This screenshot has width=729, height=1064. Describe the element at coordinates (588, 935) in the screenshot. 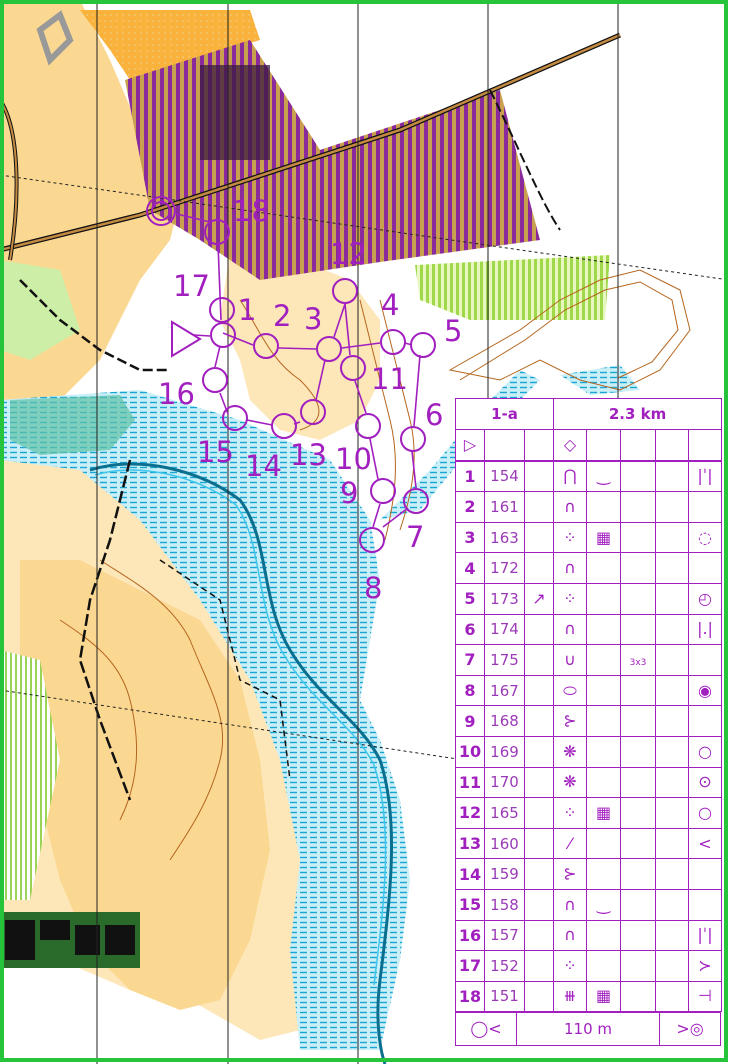

I see `control-row: 16 157 ∩ |ˈ|` at that location.